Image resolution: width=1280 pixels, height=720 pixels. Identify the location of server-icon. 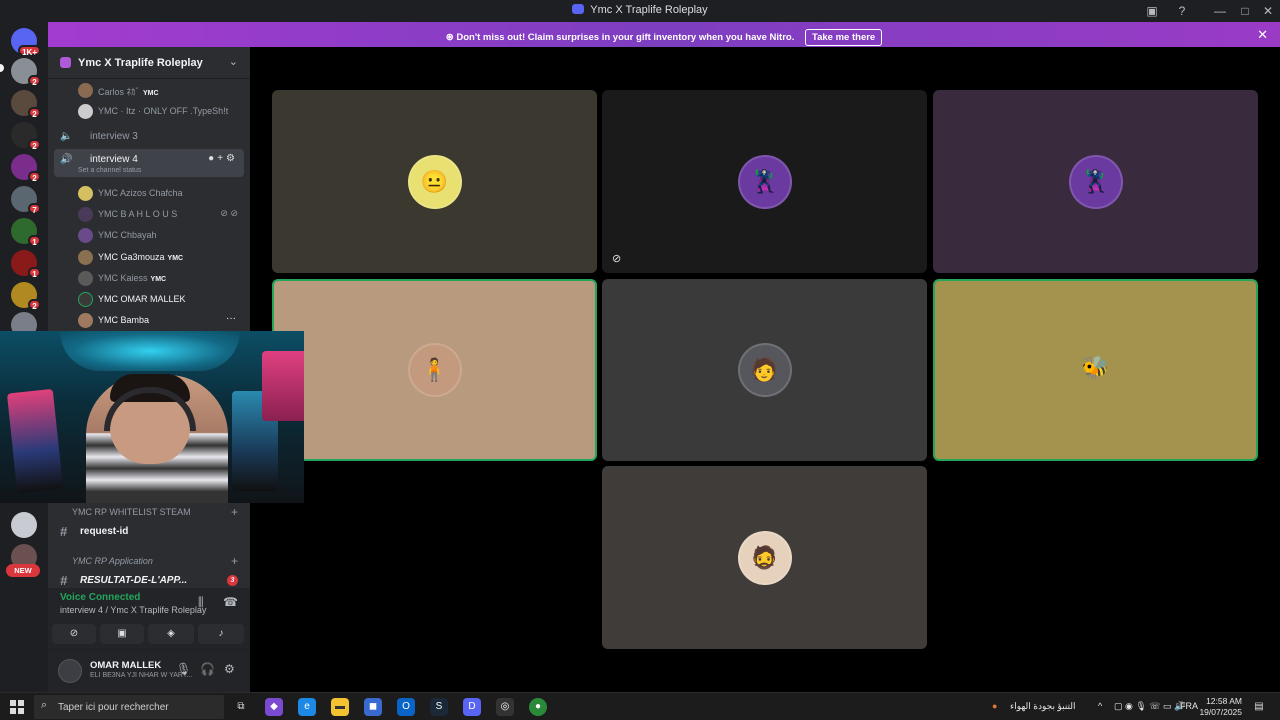
(24, 525).